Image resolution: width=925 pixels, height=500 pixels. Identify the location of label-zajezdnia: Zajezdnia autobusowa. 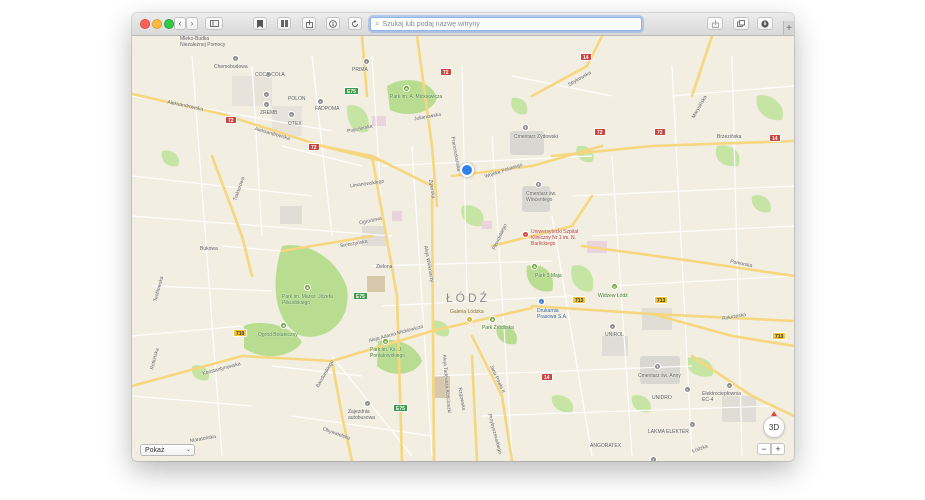
(368, 415).